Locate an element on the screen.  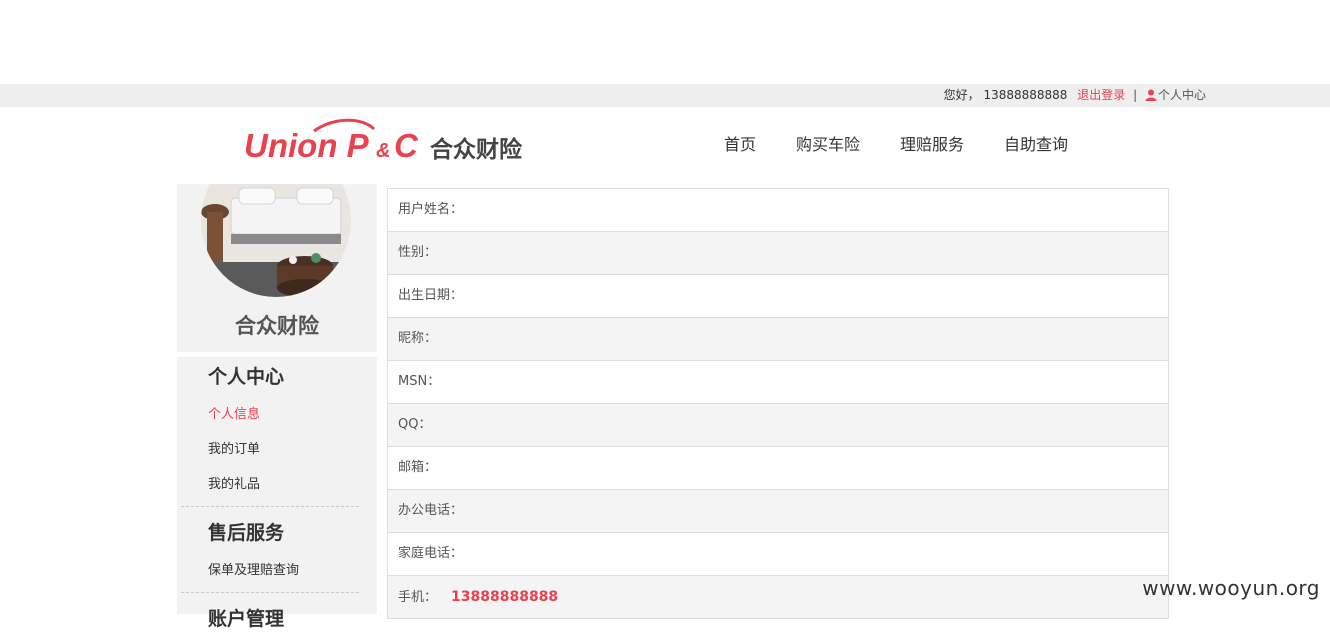
main-nav: 首页 购买车险 理赔服务 自助查询 is located at coordinates (896, 143).